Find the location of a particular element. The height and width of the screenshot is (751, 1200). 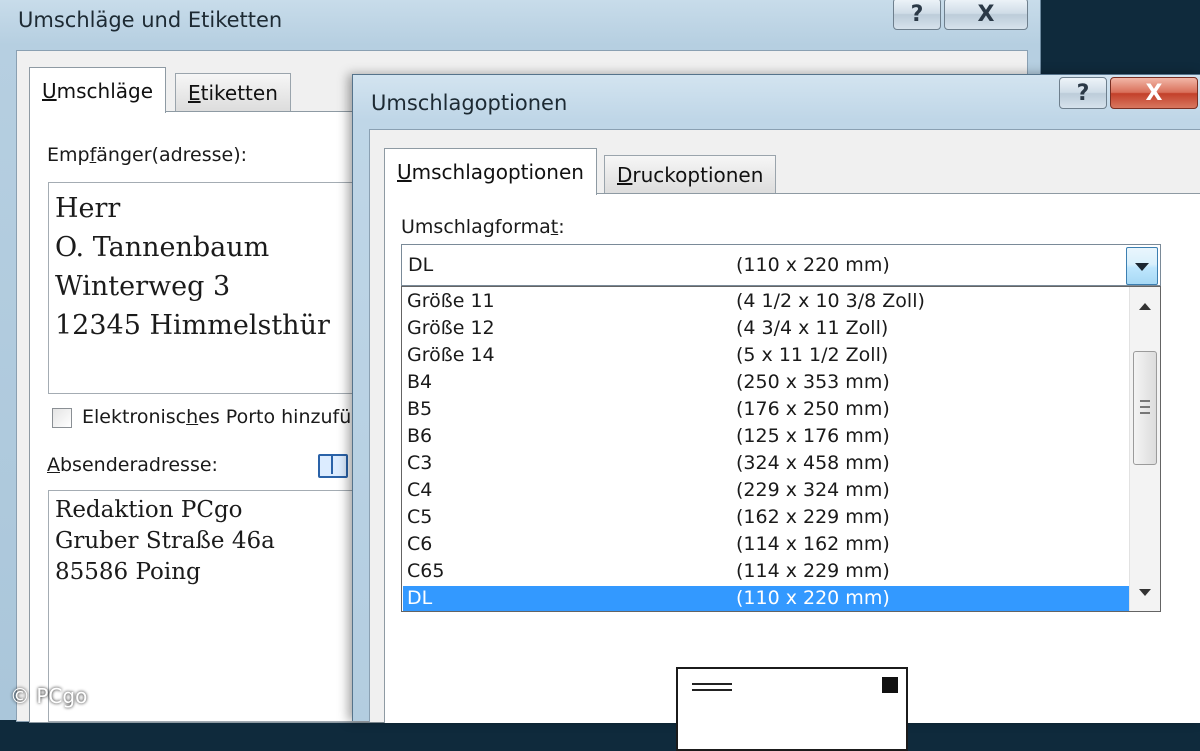

close-button: X is located at coordinates (986, 15).